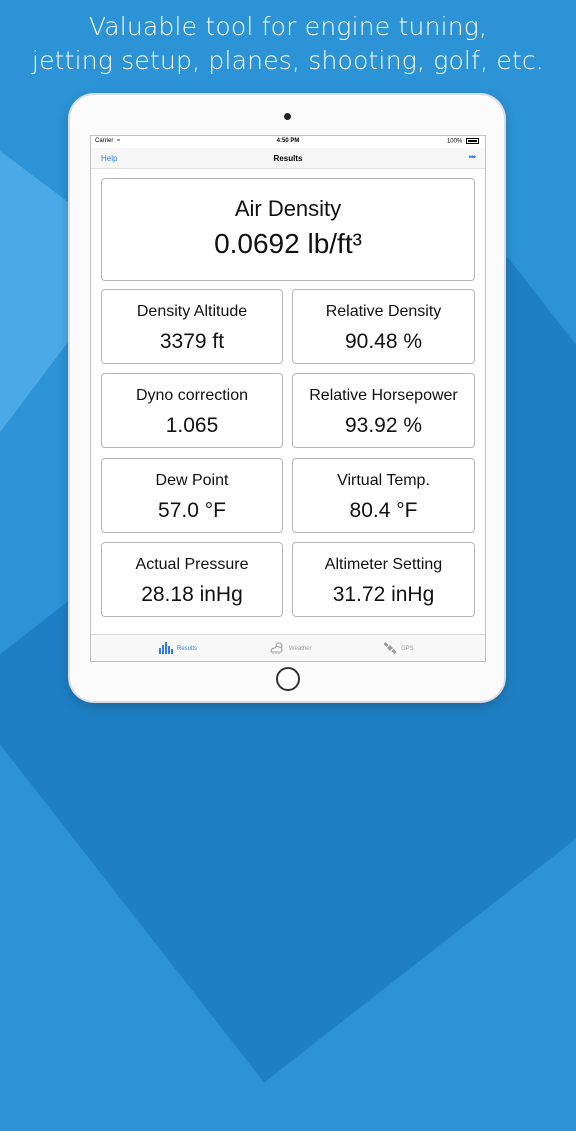 This screenshot has height=1131, width=576. Describe the element at coordinates (300, 649) in the screenshot. I see `tab-label: Weather` at that location.